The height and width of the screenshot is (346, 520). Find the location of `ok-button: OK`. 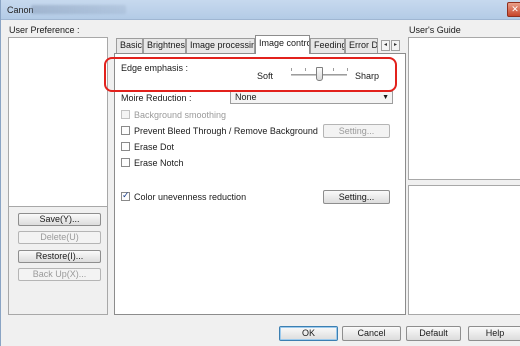

ok-button: OK is located at coordinates (308, 333).